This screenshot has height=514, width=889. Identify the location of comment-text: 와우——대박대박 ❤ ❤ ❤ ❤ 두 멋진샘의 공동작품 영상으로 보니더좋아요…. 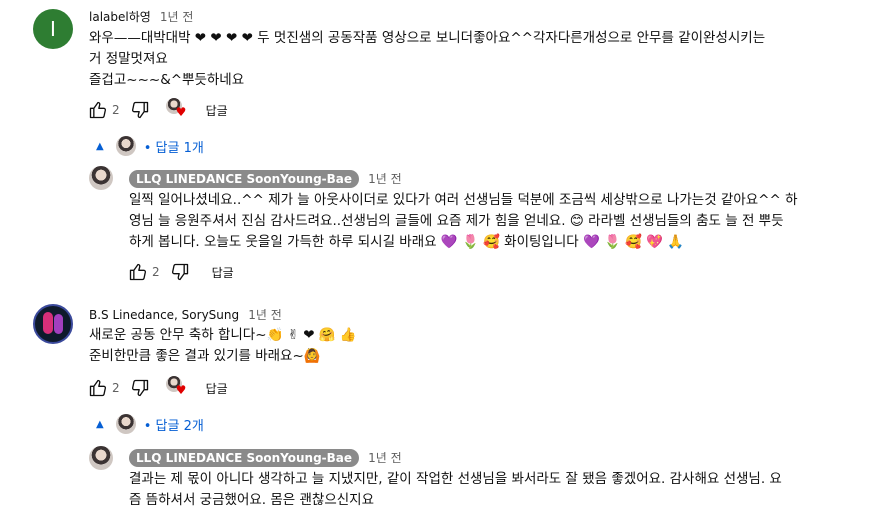
(427, 59).